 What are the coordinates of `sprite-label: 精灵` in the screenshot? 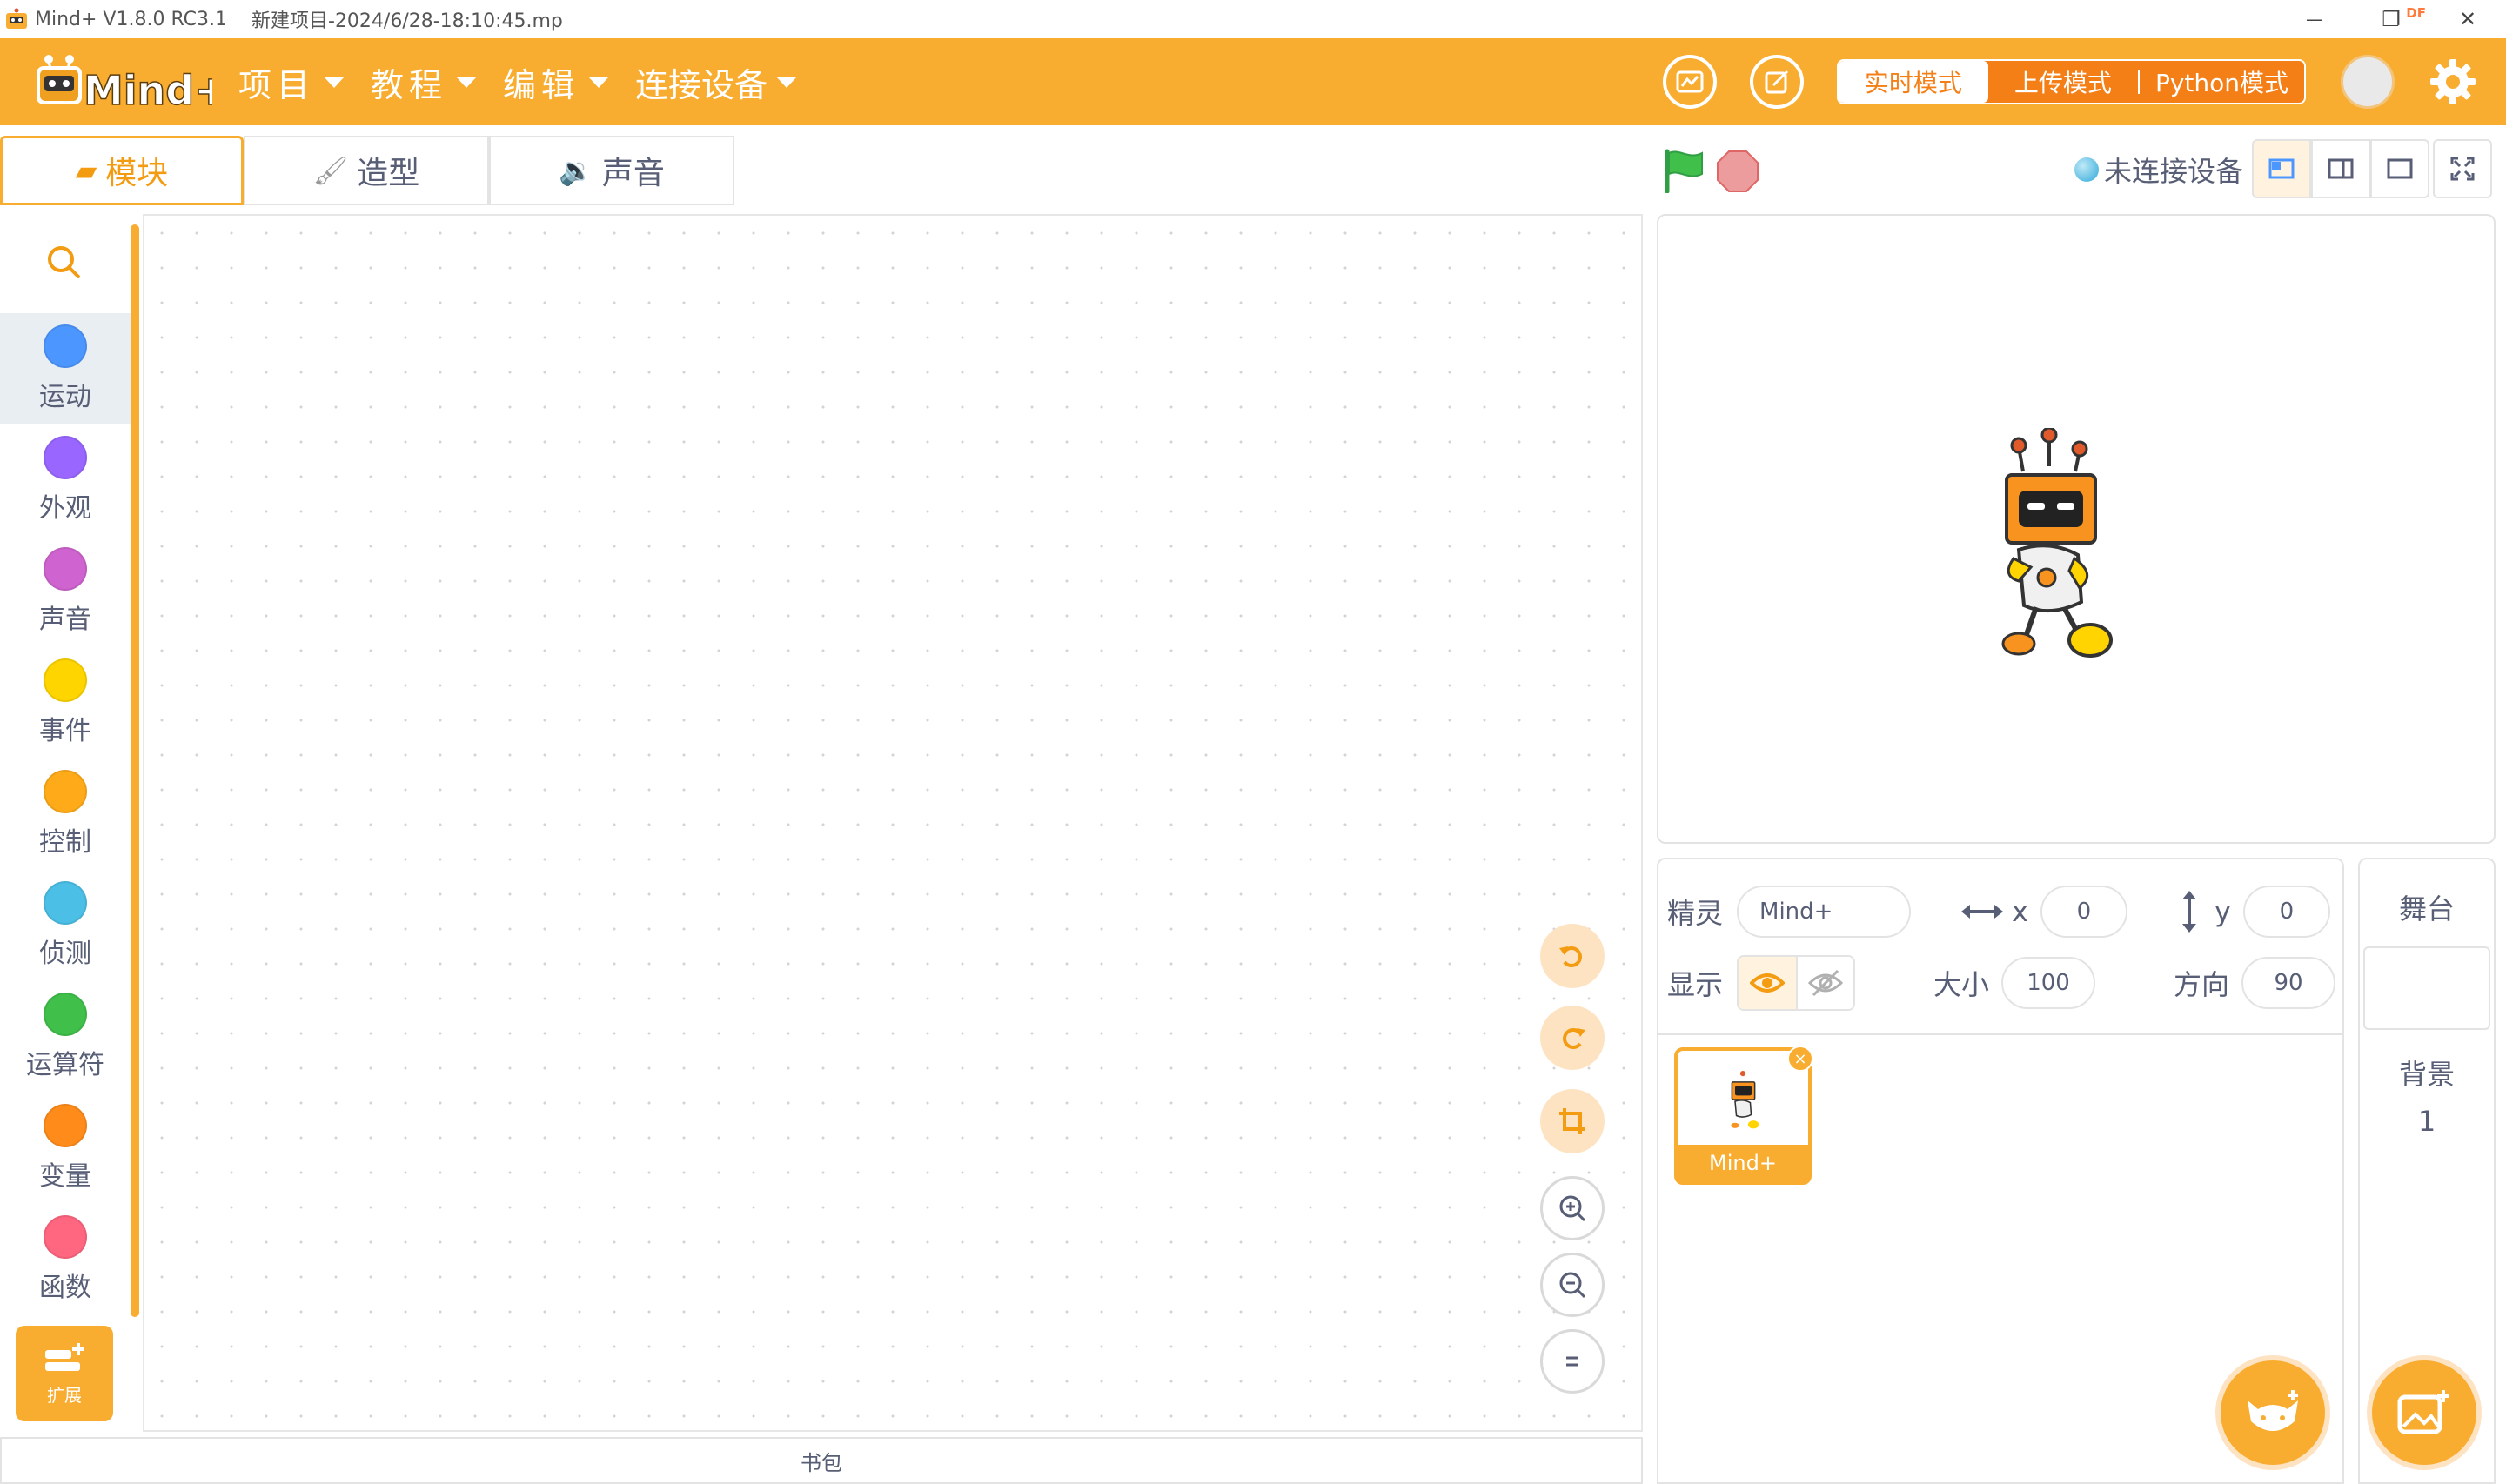 It's located at (1695, 913).